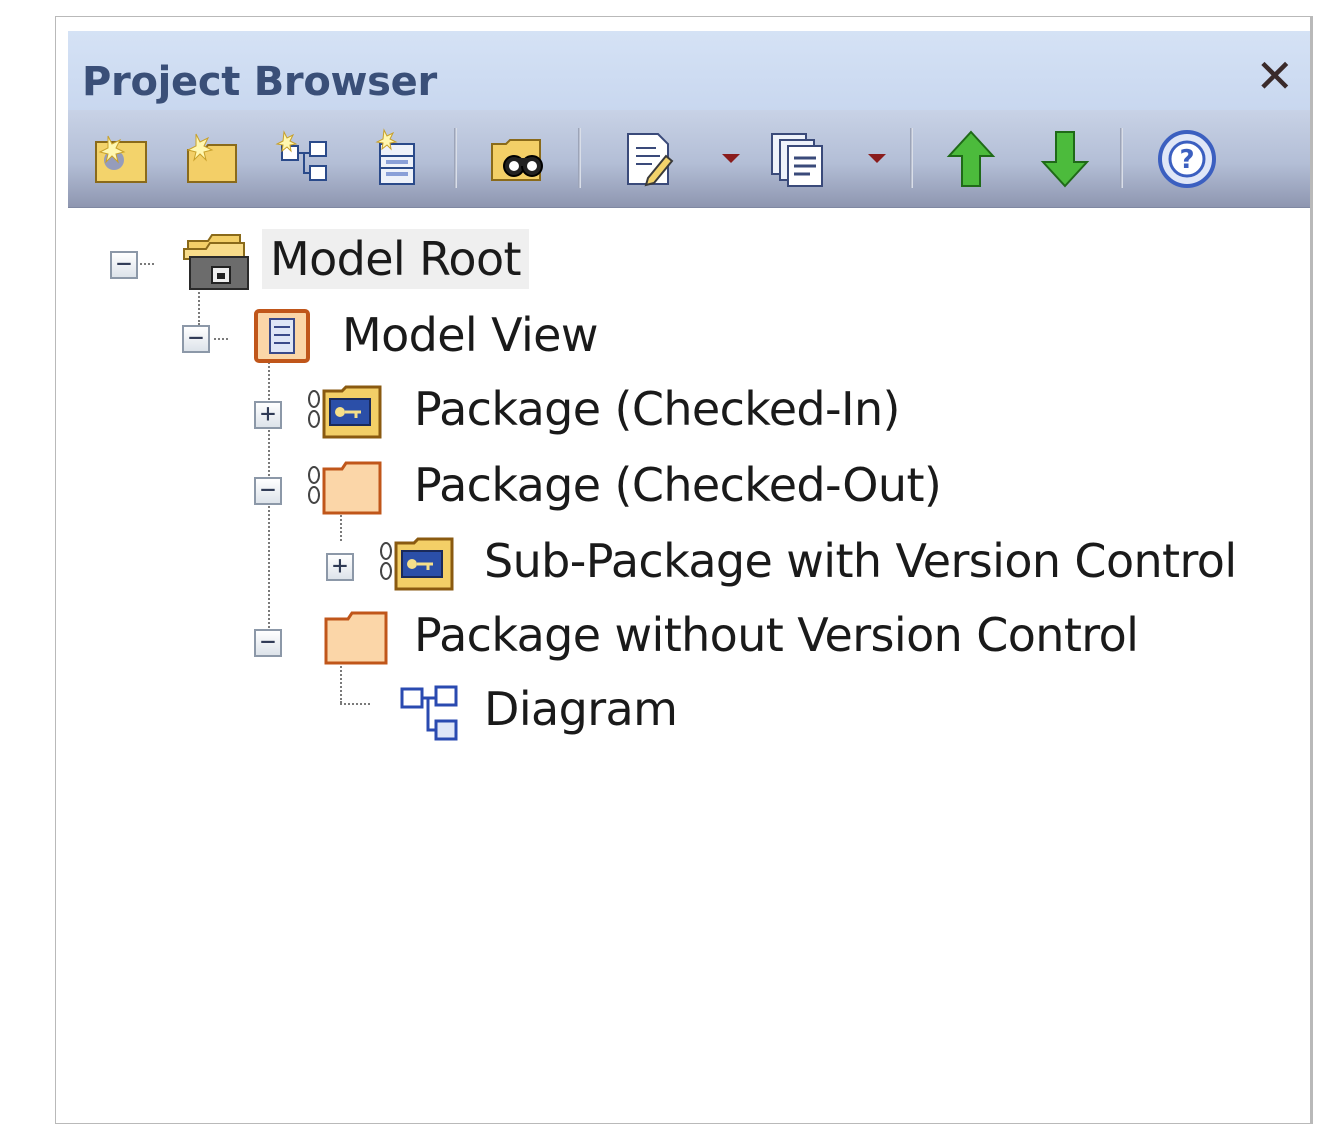  What do you see at coordinates (430, 716) in the screenshot?
I see `diagram-icon` at bounding box center [430, 716].